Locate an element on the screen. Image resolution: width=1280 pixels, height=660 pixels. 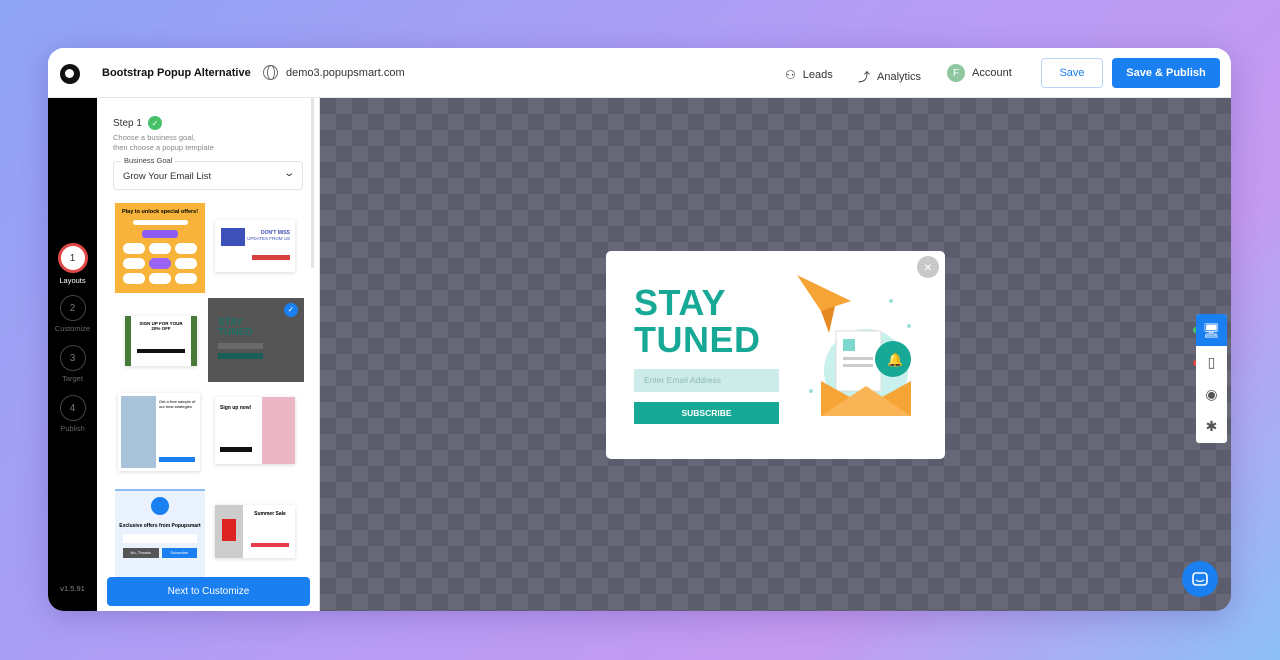
leads-label: Leads is located at coordinates (817, 75).